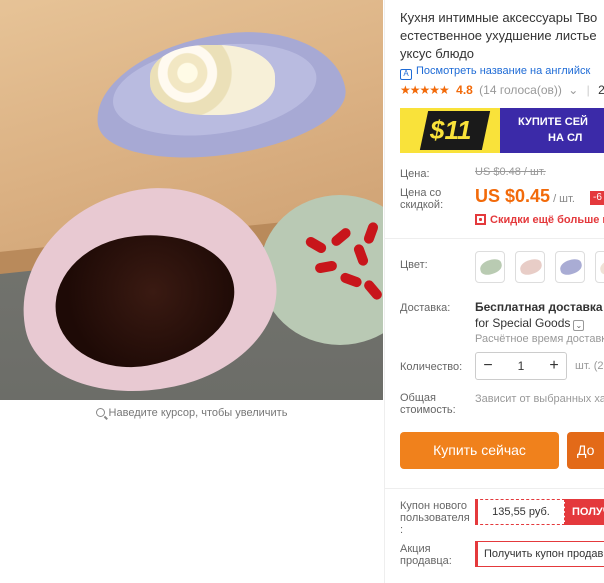 This screenshot has width=604, height=583. I want to click on shipping-method-selector: for Special Goods ⌄, so click(530, 323).